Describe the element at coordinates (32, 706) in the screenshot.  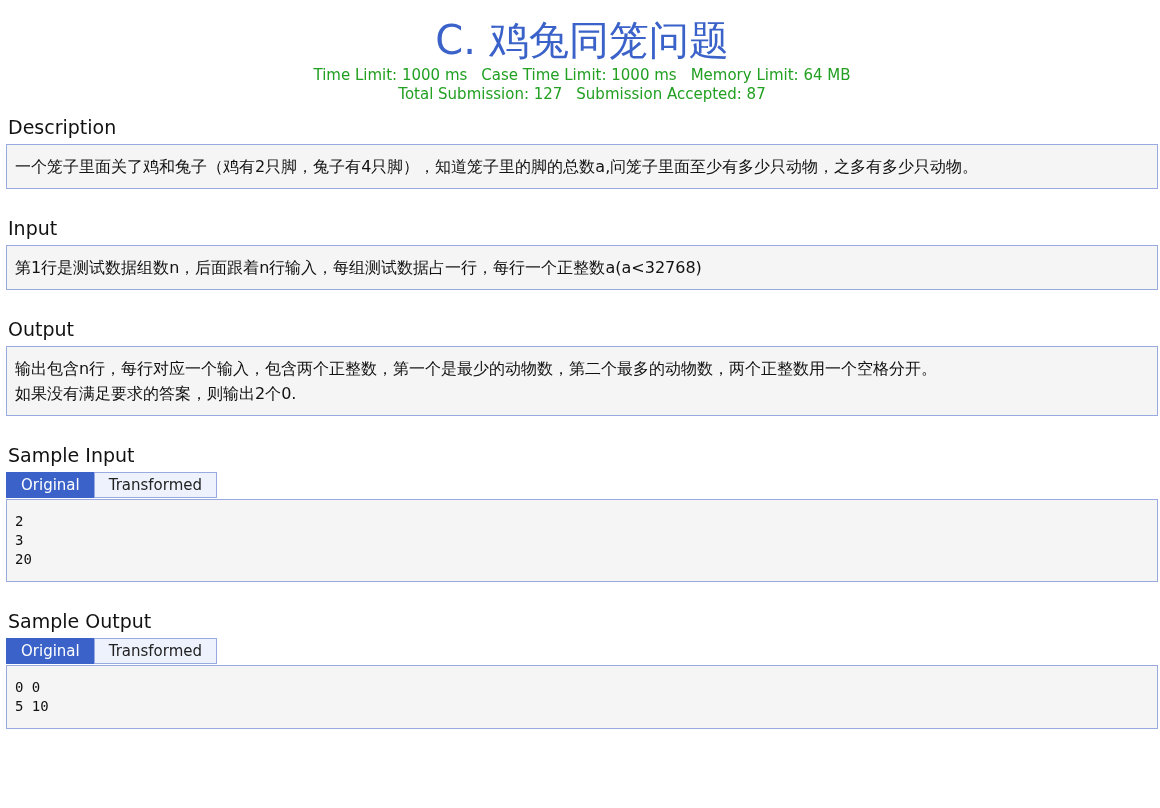
I see `code-line: 5 10` at that location.